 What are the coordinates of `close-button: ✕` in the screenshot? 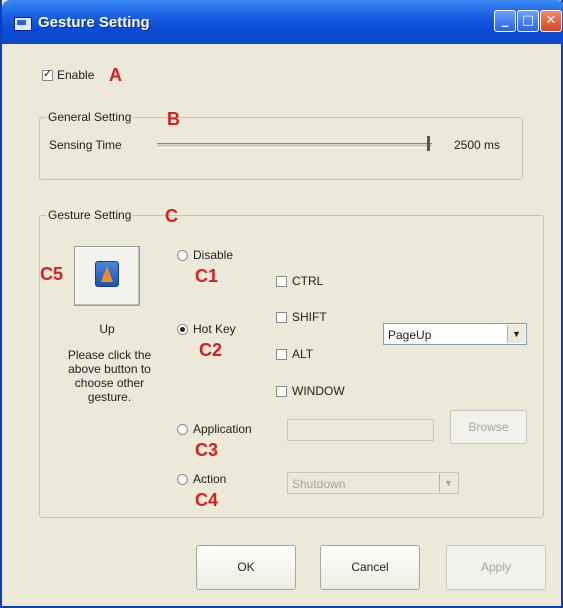 It's located at (551, 21).